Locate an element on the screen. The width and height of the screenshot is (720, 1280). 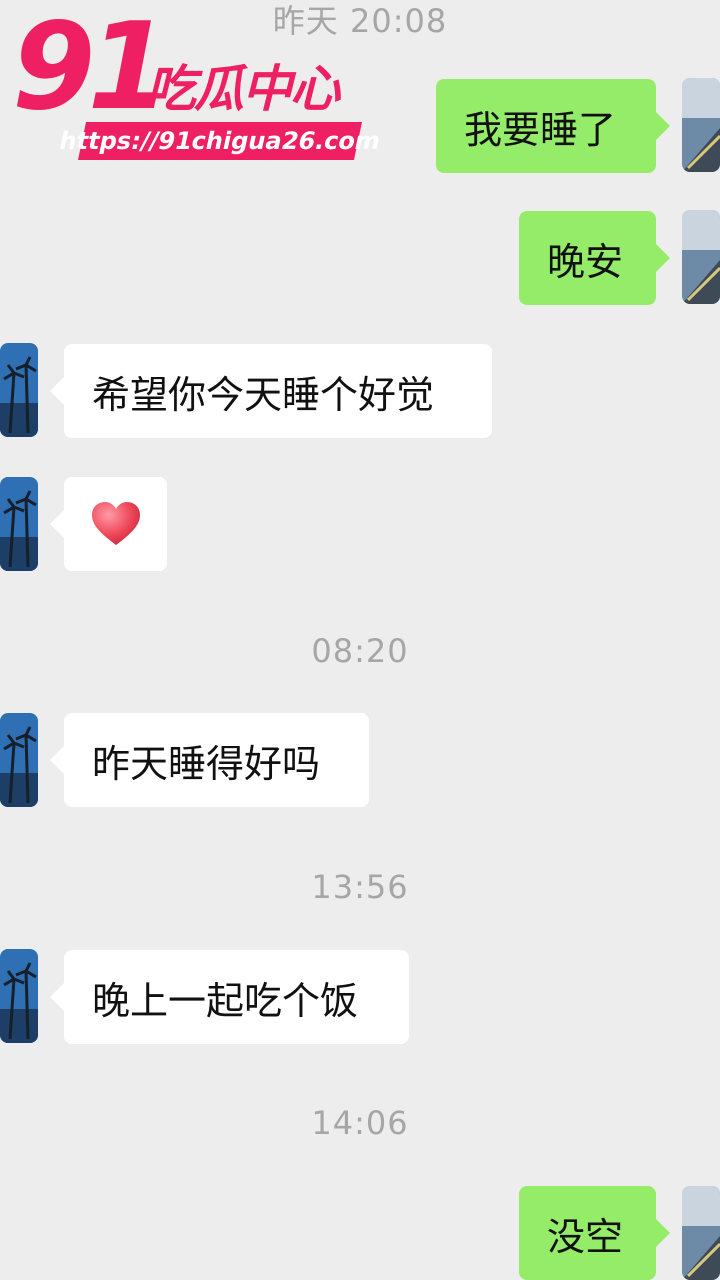
message-text: 晚安 is located at coordinates (585, 261).